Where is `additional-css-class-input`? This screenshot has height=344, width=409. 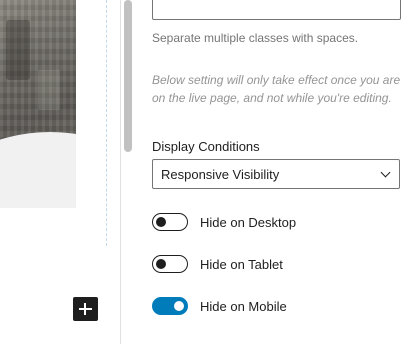 additional-css-class-input is located at coordinates (276, 10).